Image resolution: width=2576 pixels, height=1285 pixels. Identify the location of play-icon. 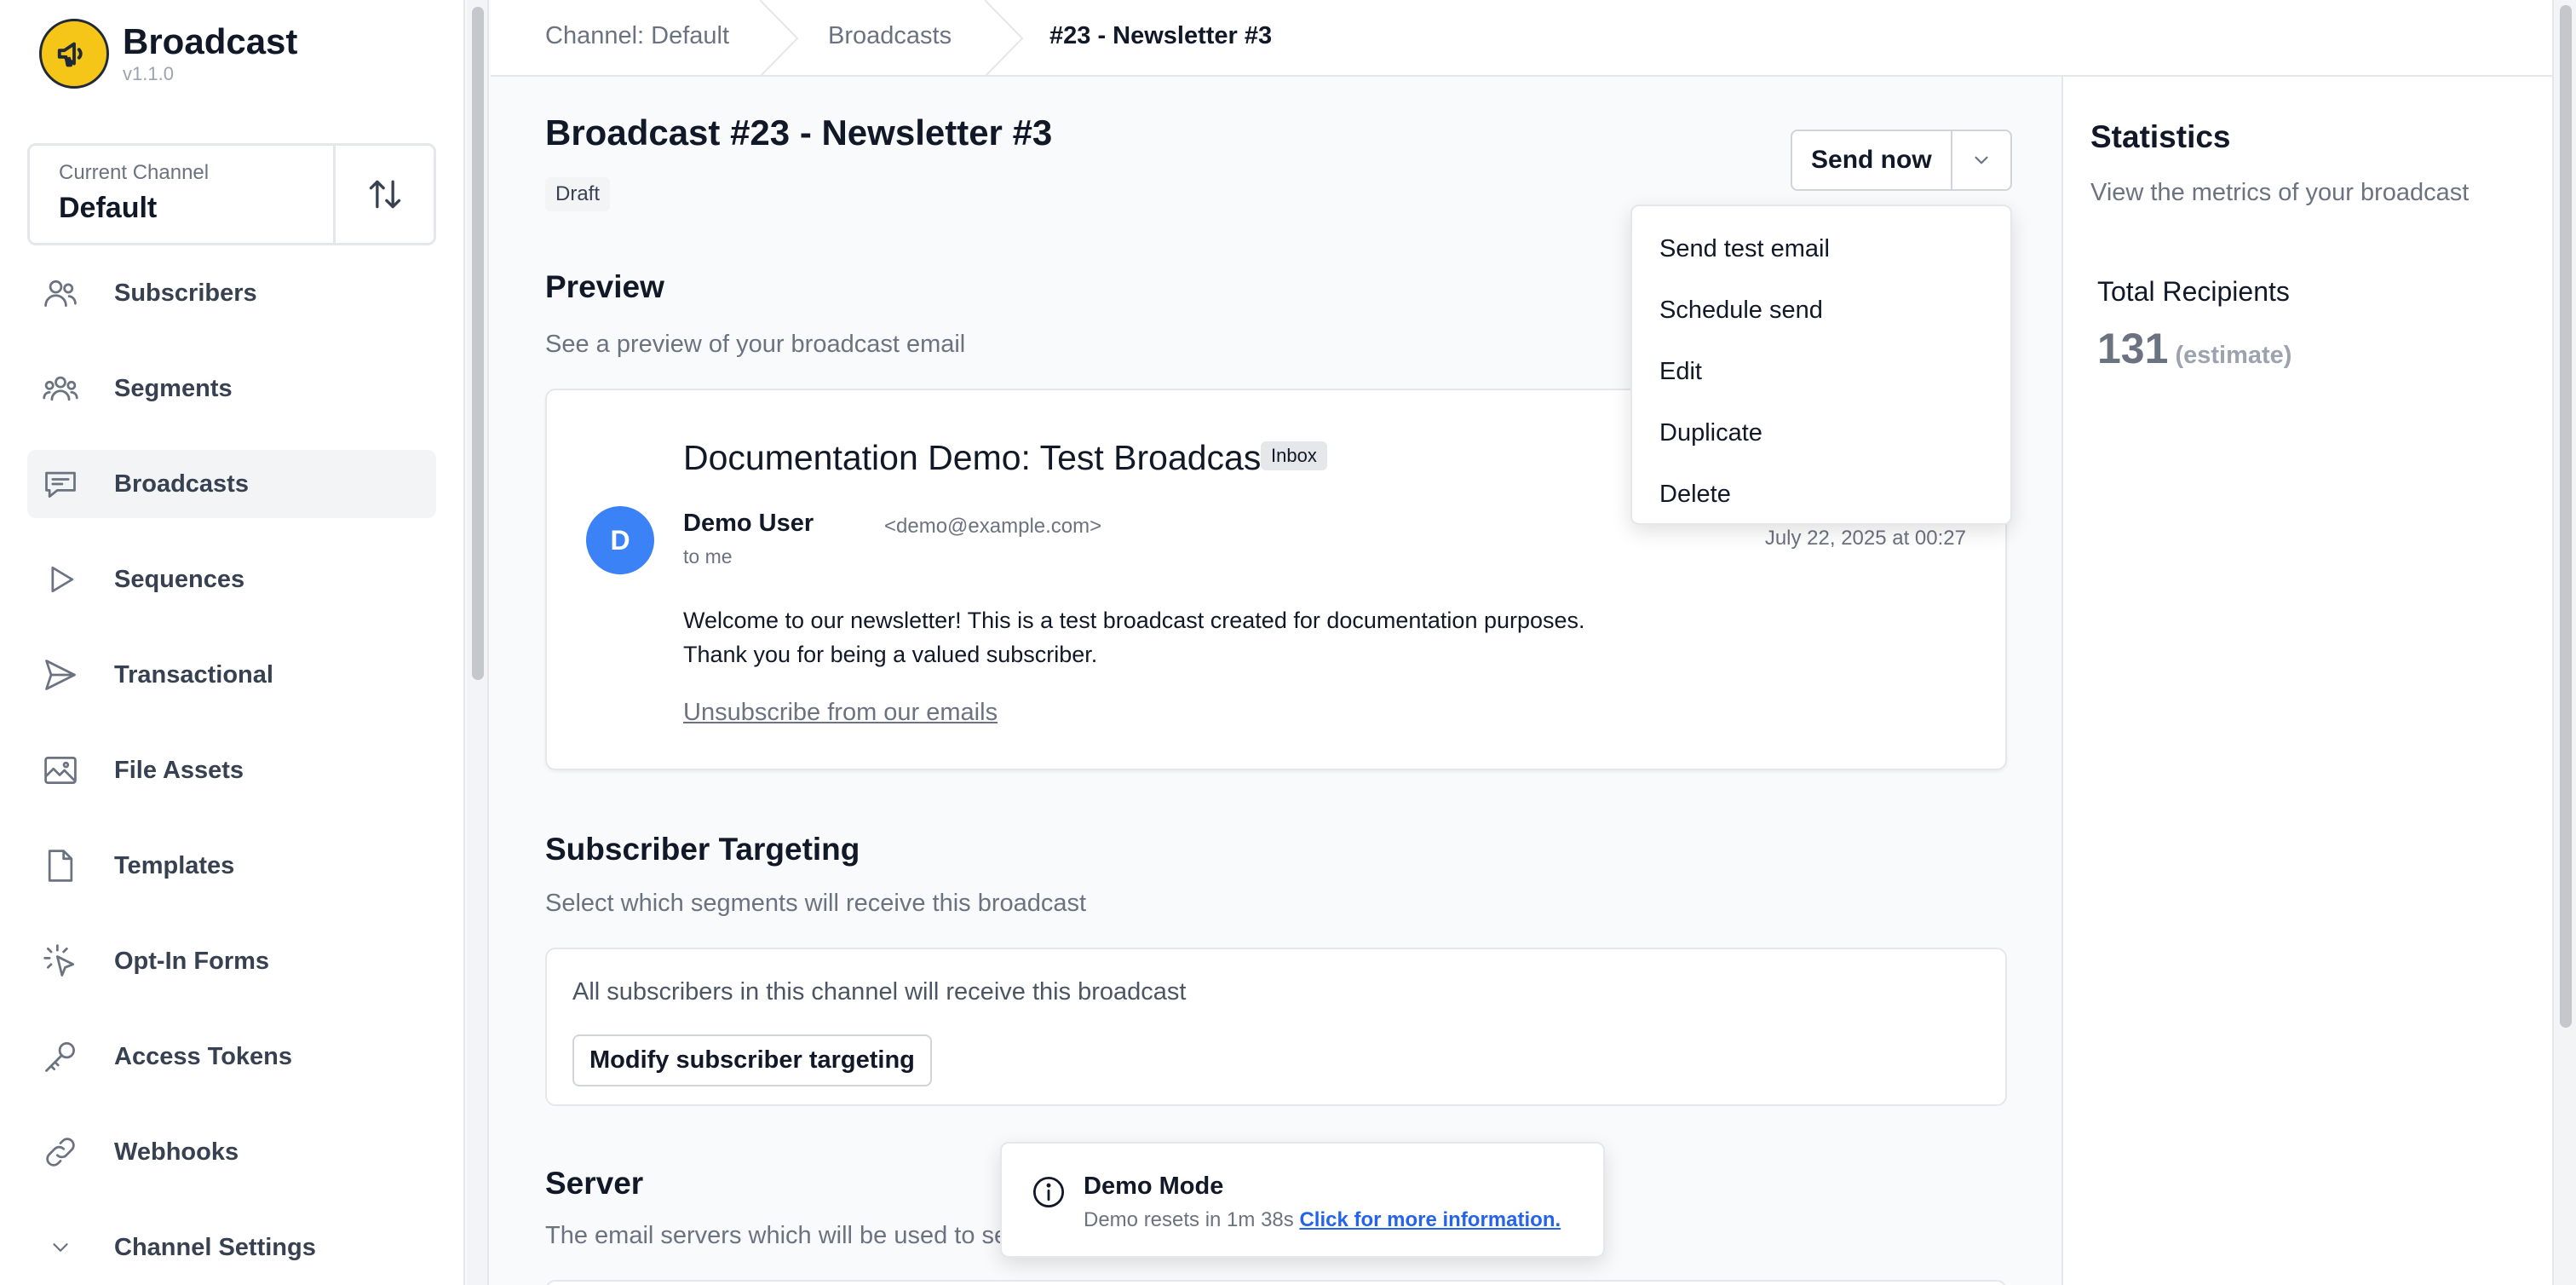
(61, 579).